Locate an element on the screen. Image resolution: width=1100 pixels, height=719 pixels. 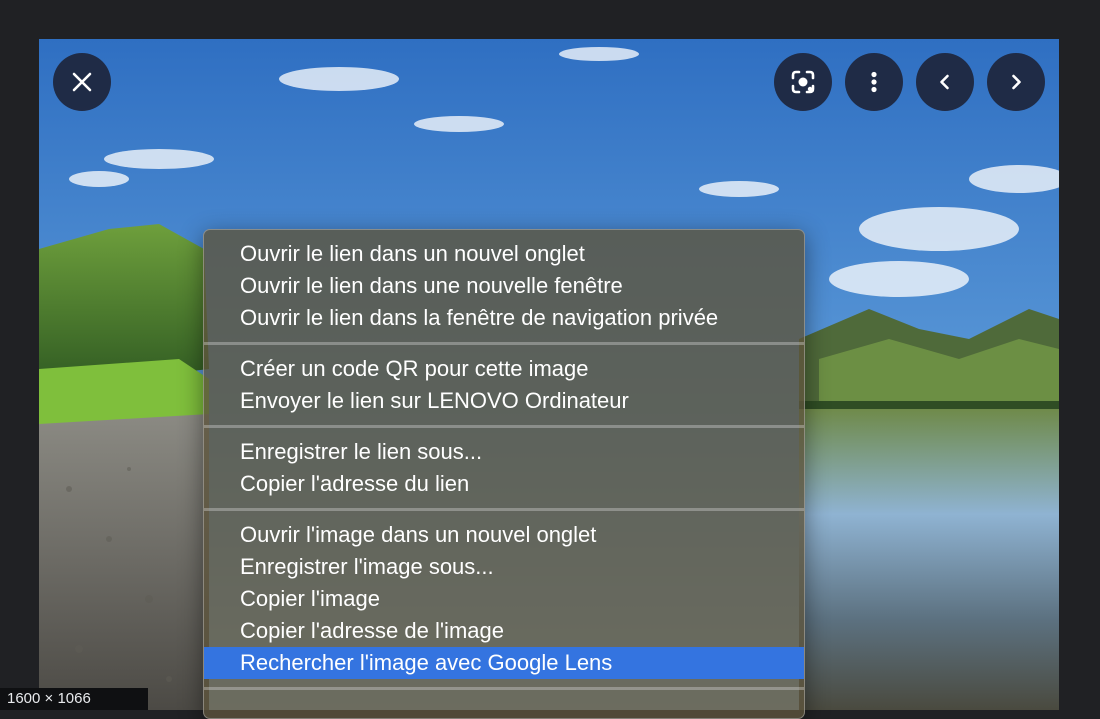
more-vert-icon is located at coordinates (874, 82).